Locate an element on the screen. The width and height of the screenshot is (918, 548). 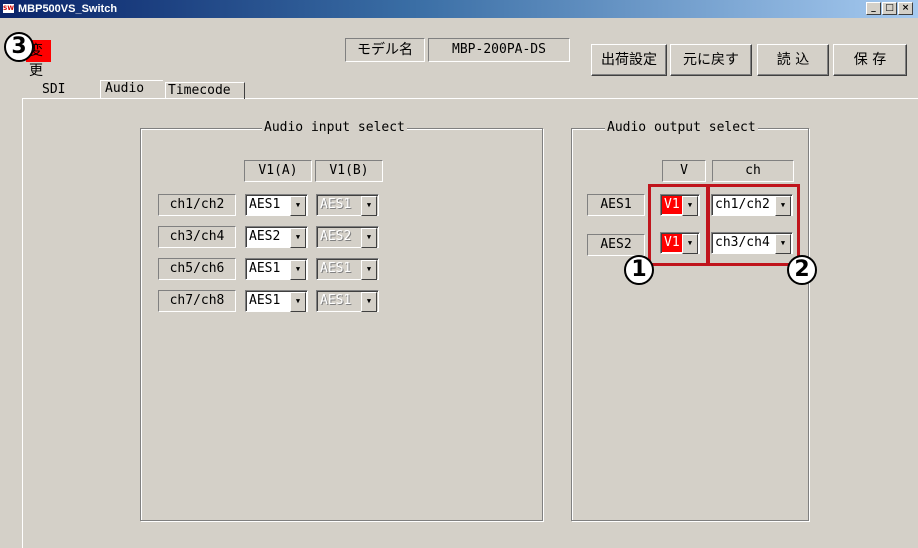
col-header-v: V is located at coordinates (684, 171).